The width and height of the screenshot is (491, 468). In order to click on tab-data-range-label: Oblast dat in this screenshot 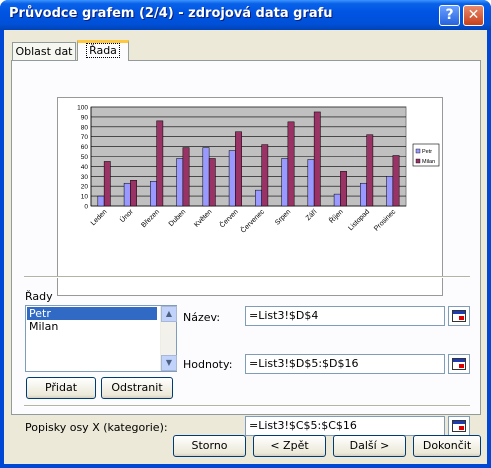, I will do `click(44, 51)`.